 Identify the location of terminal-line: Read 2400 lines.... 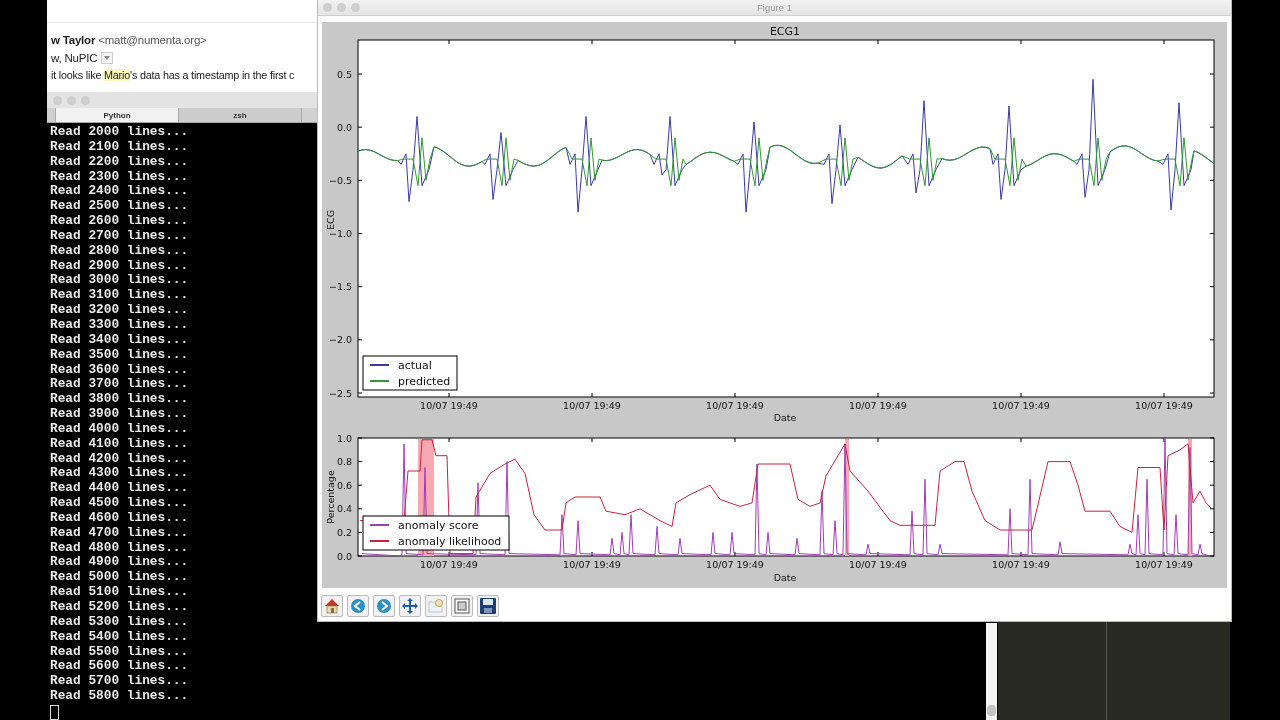
(119, 192).